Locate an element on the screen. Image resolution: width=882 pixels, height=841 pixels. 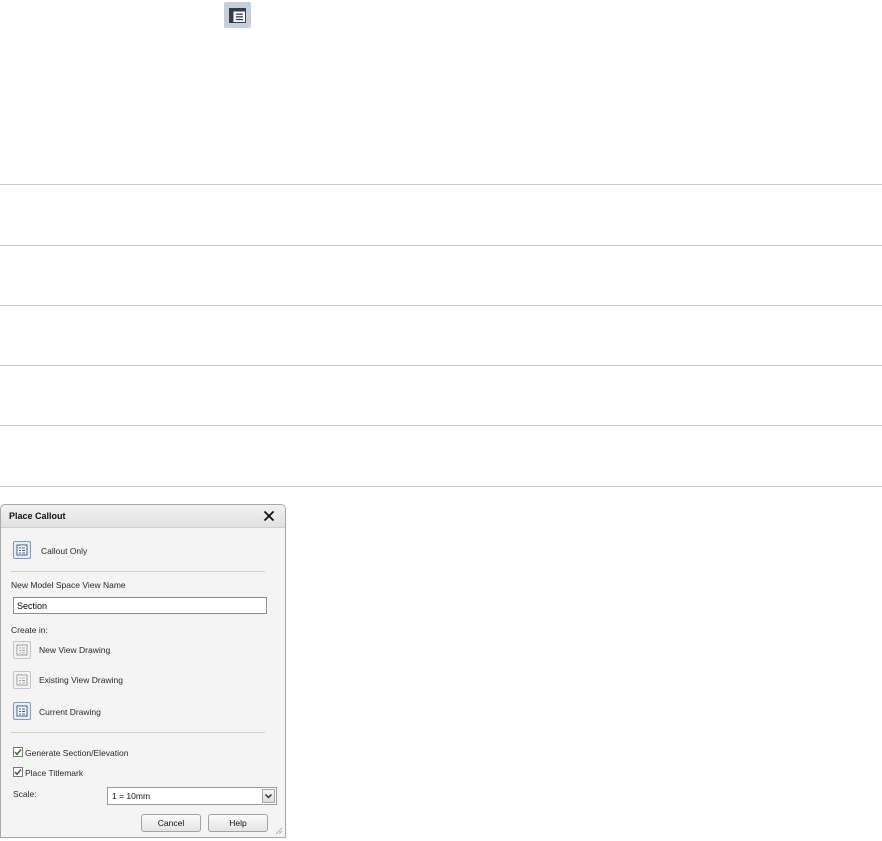
place-titlemark-checkbox is located at coordinates (18, 772).